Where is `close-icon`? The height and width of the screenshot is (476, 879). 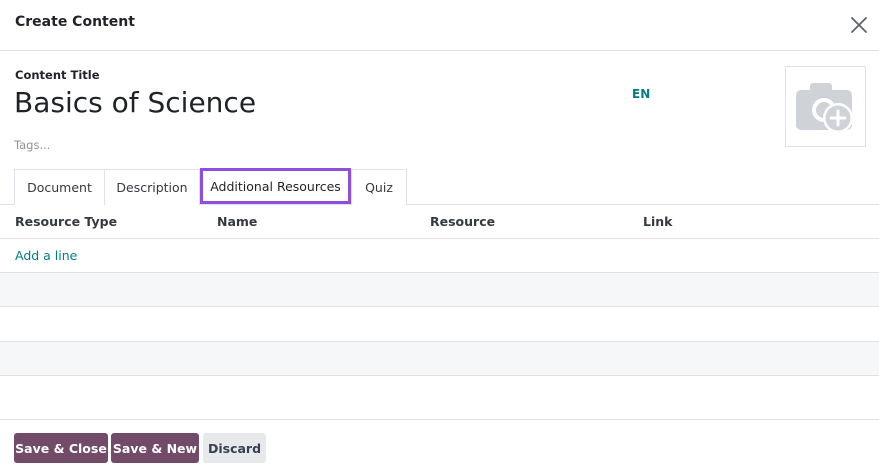
close-icon is located at coordinates (859, 25).